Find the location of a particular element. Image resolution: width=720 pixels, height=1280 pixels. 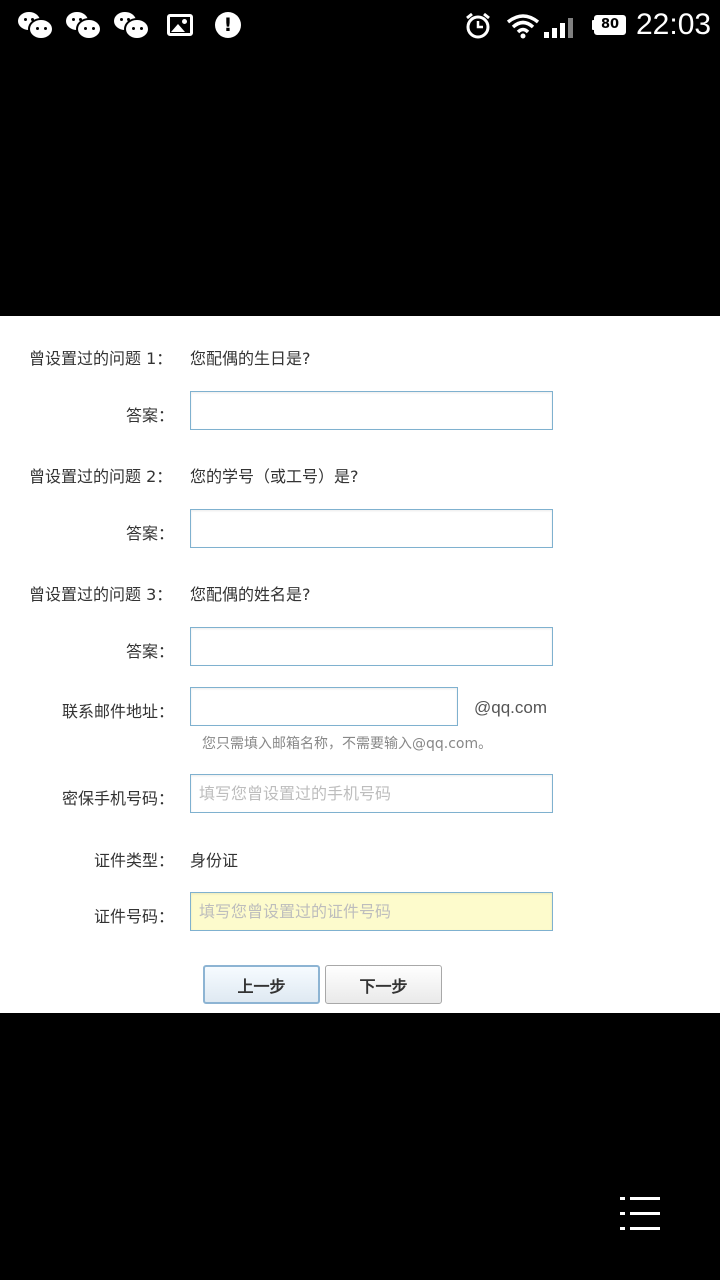

phone-input is located at coordinates (371, 793).